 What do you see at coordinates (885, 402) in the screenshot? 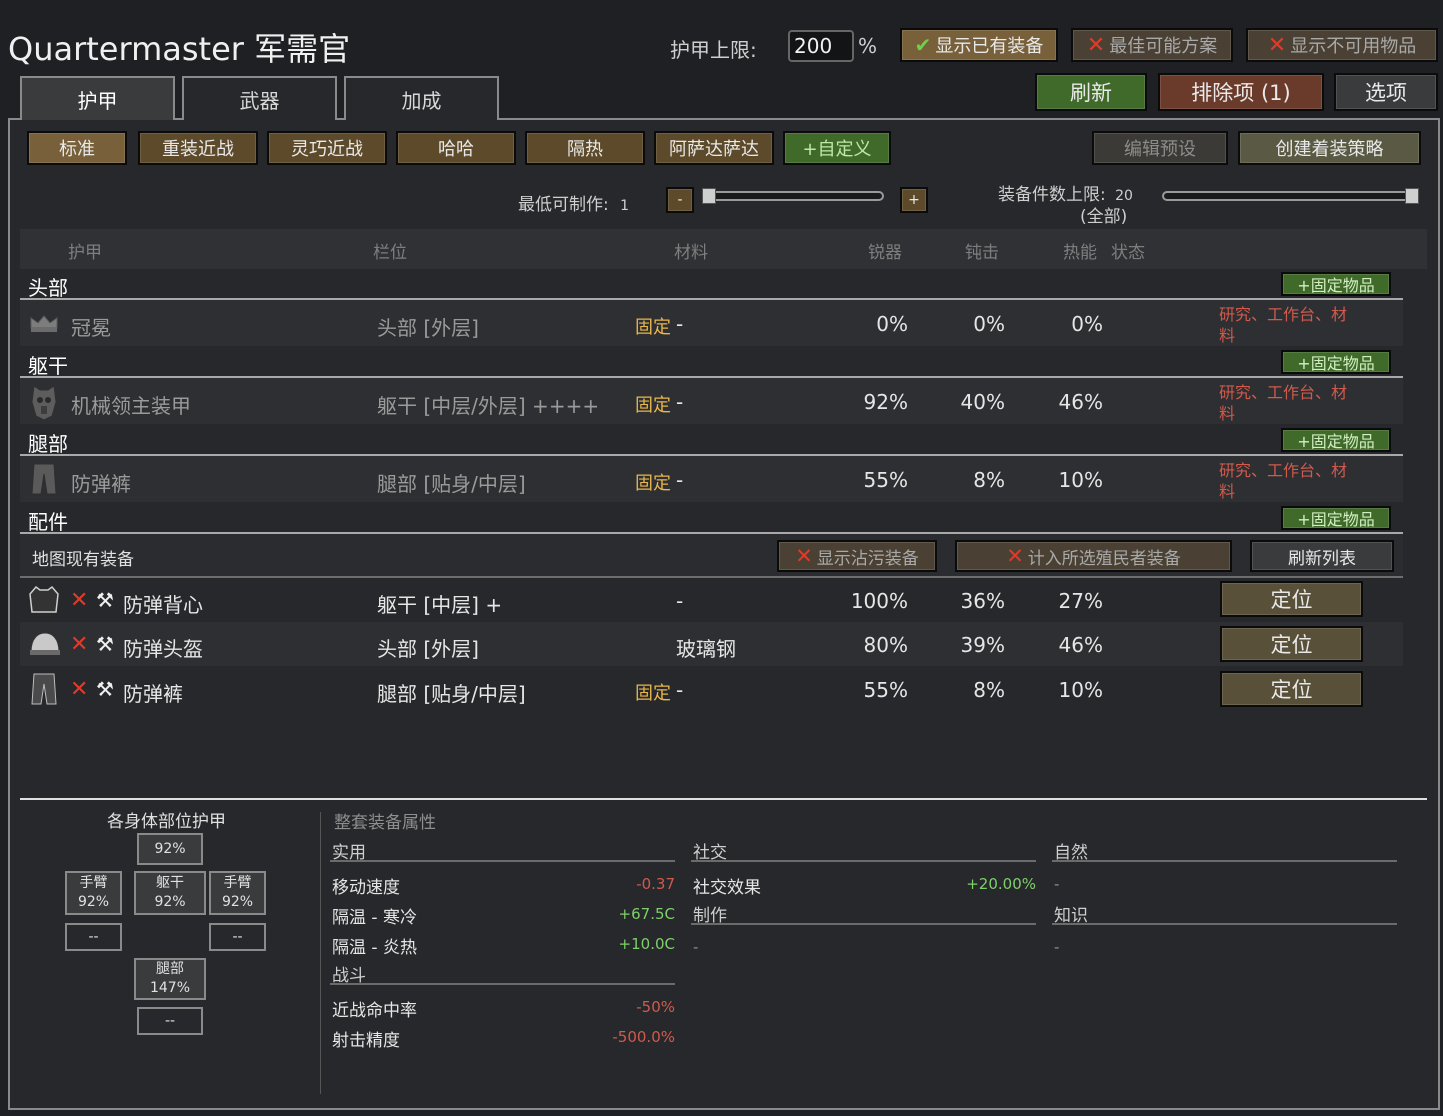
I see `item-sharp: 92%` at bounding box center [885, 402].